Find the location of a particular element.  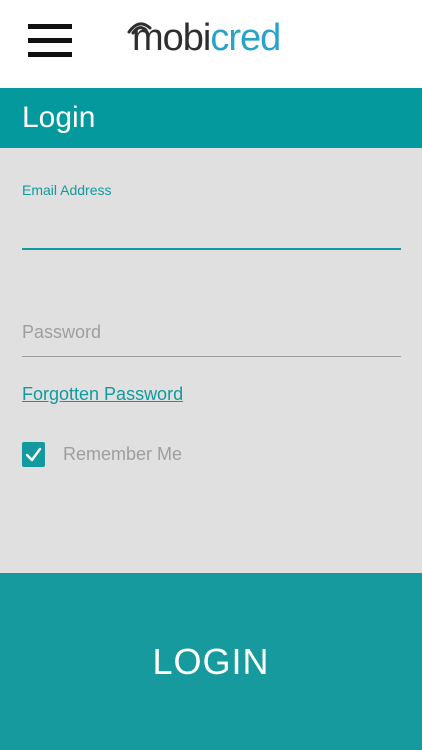

page-title-bar: Login is located at coordinates (211, 118).